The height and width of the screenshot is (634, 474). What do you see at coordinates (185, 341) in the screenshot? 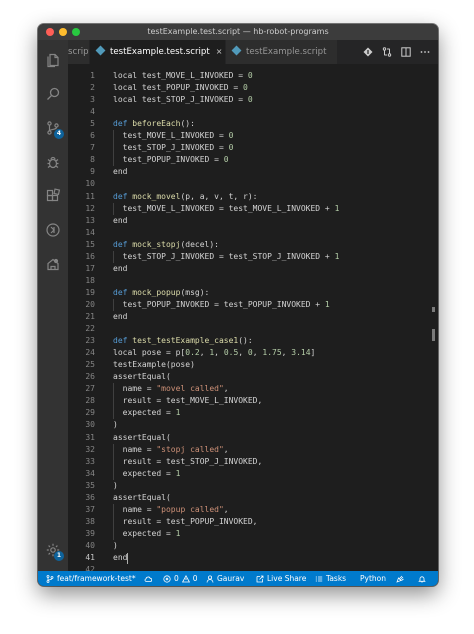
I see `code-token: test_testExample_case1` at bounding box center [185, 341].